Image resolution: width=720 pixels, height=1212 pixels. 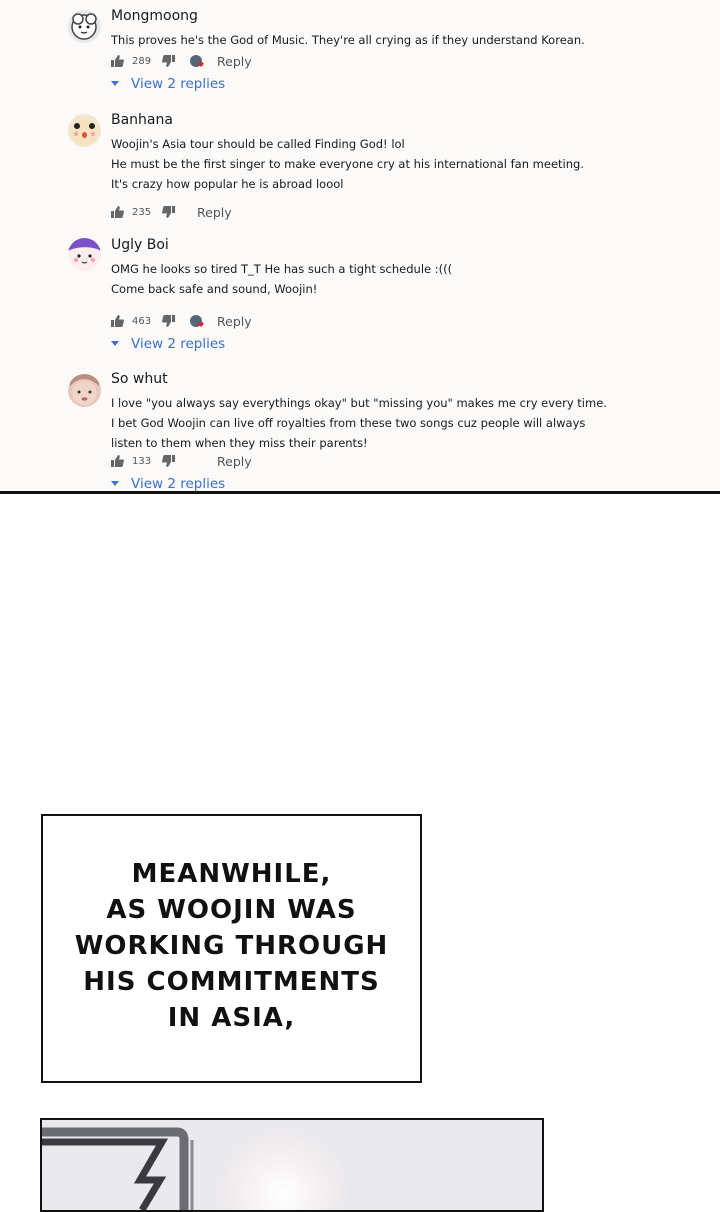 What do you see at coordinates (142, 120) in the screenshot?
I see `comment-author: Banhana` at bounding box center [142, 120].